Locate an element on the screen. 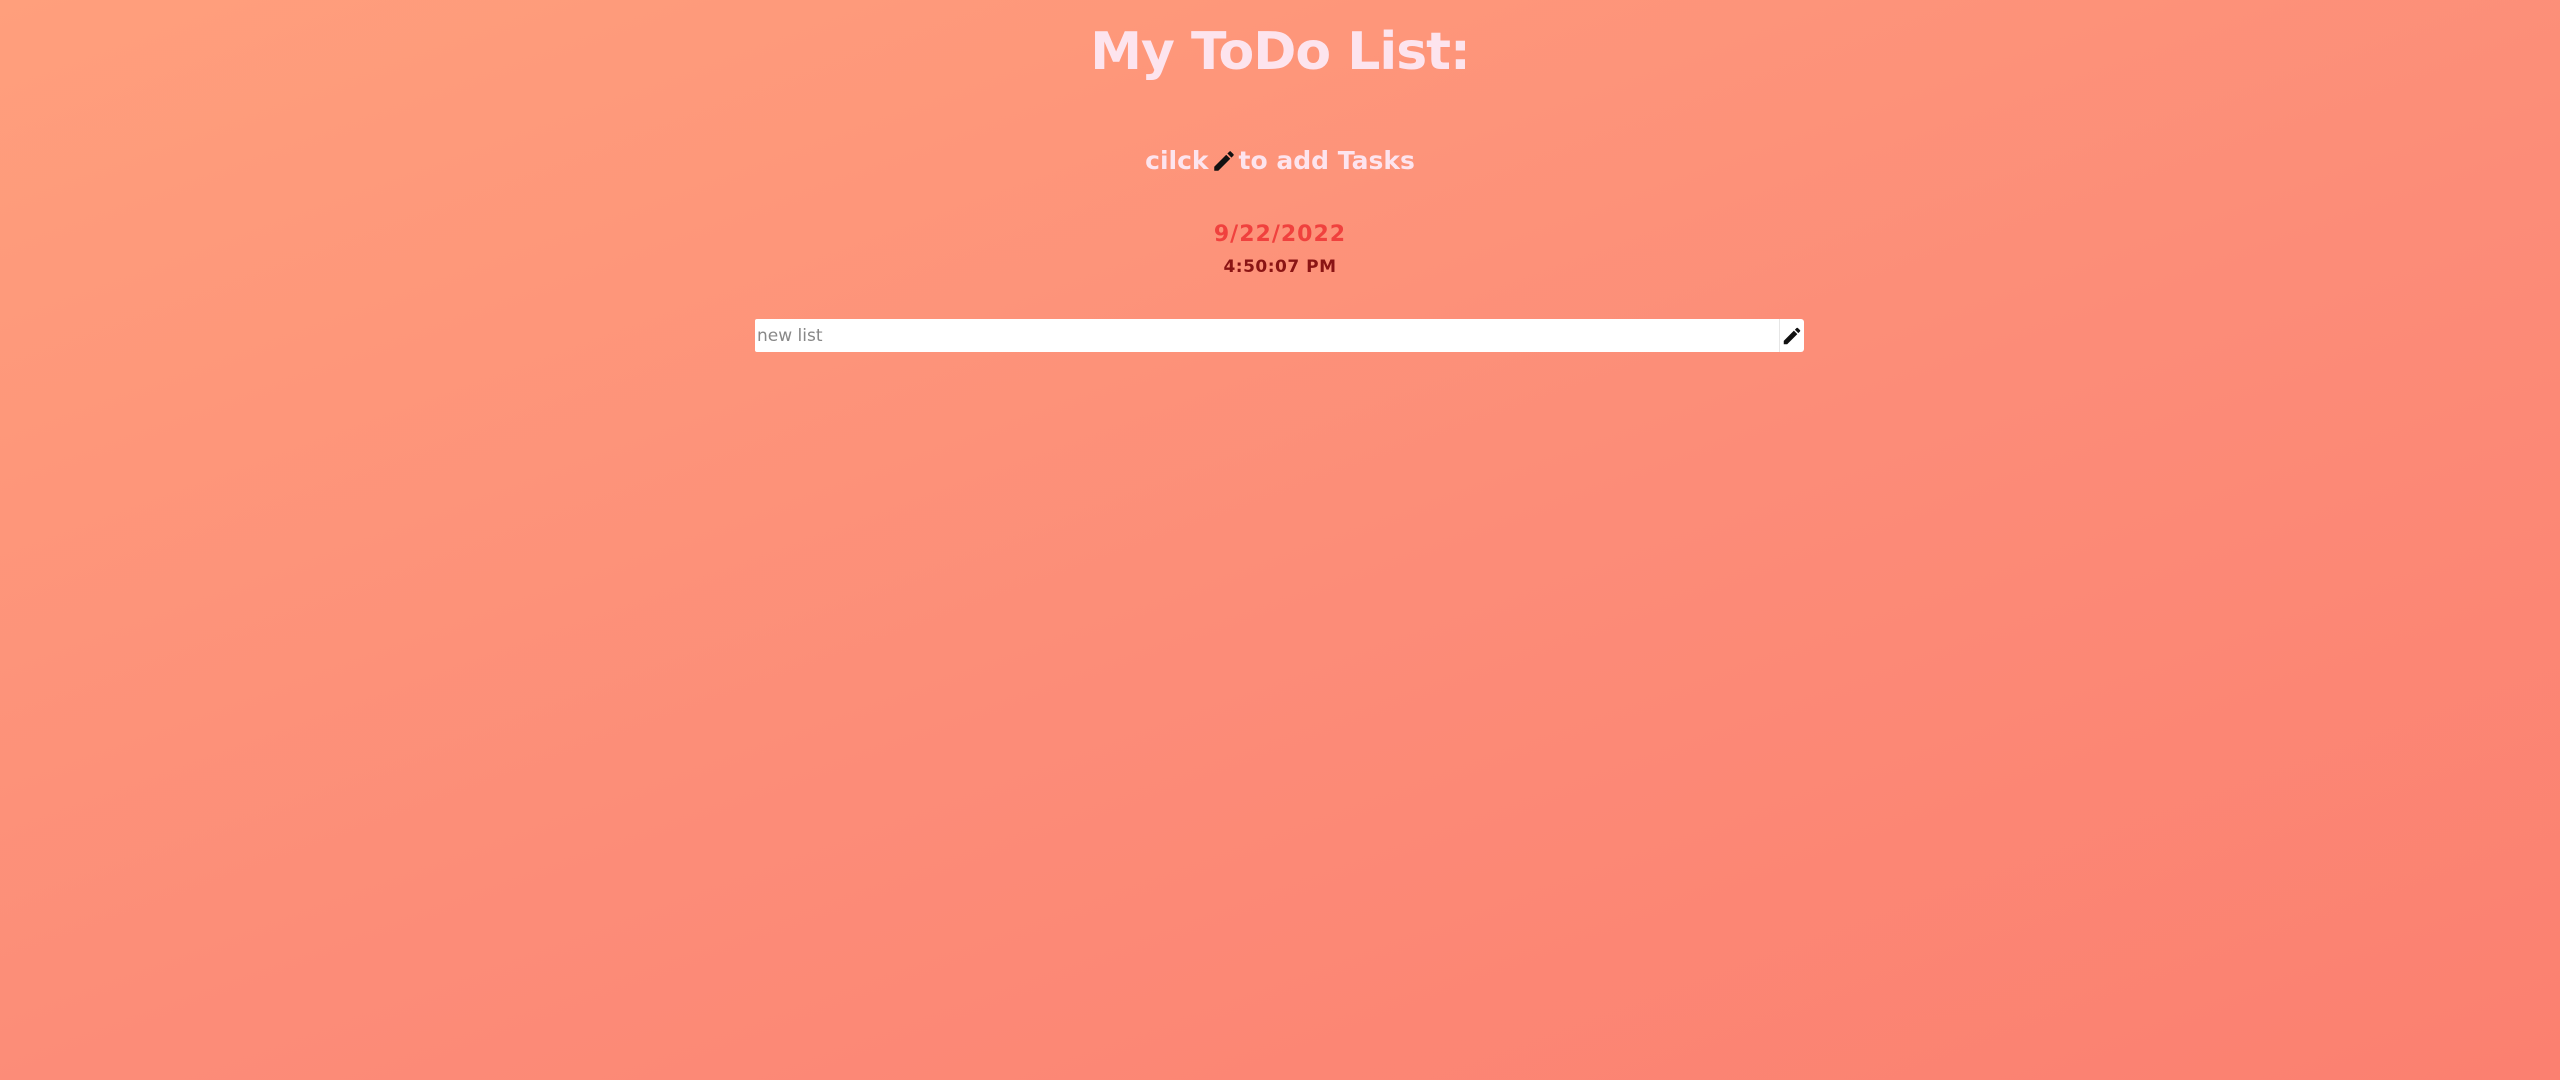 Image resolution: width=2560 pixels, height=1080 pixels. current-time: 4:50:07 PM is located at coordinates (1280, 267).